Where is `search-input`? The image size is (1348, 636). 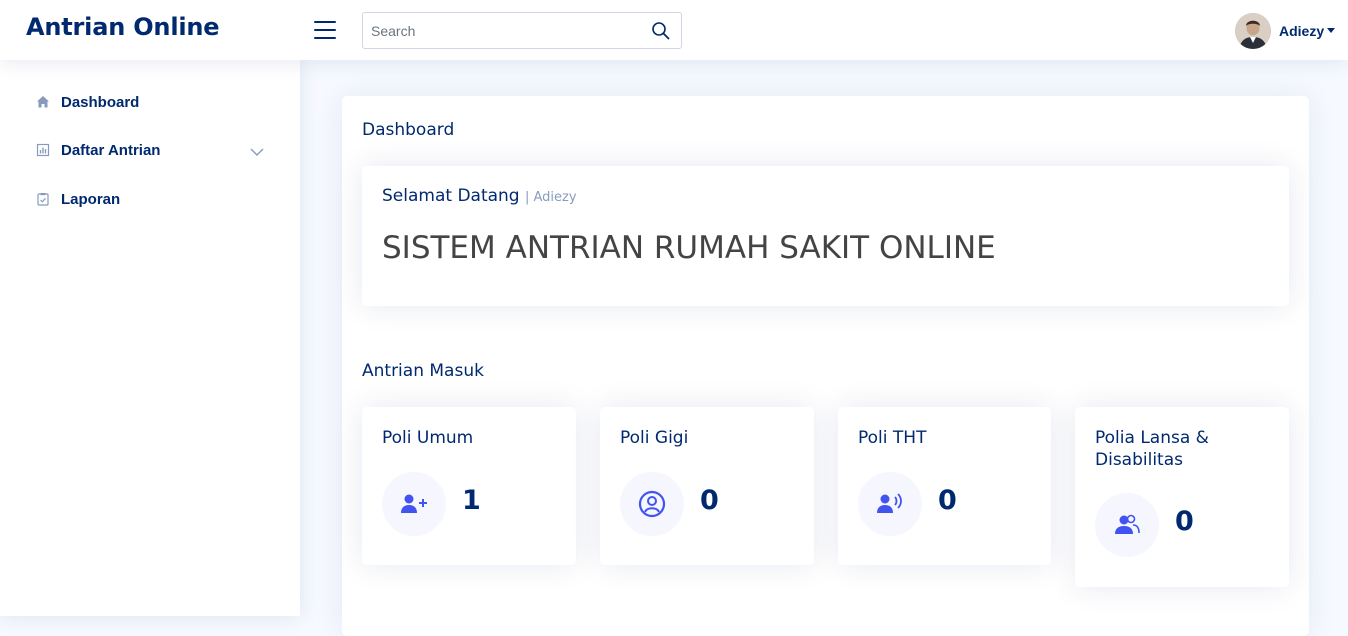 search-input is located at coordinates (503, 30).